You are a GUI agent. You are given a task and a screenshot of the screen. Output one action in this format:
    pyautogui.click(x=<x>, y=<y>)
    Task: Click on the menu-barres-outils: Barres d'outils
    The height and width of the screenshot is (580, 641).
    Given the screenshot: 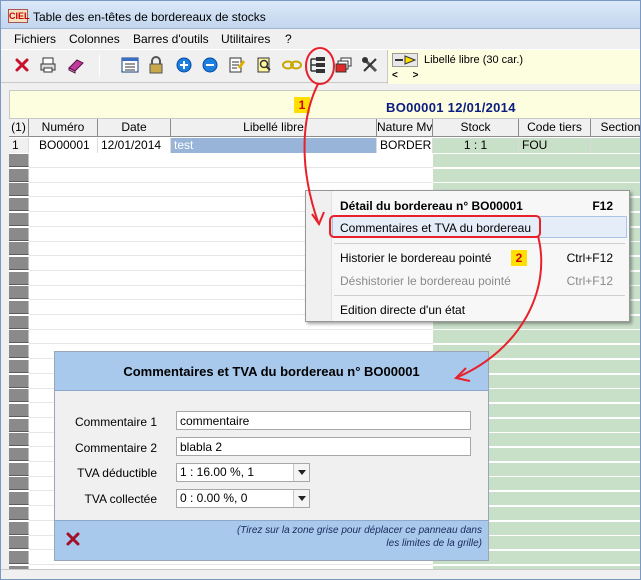 What is the action you would take?
    pyautogui.click(x=171, y=39)
    